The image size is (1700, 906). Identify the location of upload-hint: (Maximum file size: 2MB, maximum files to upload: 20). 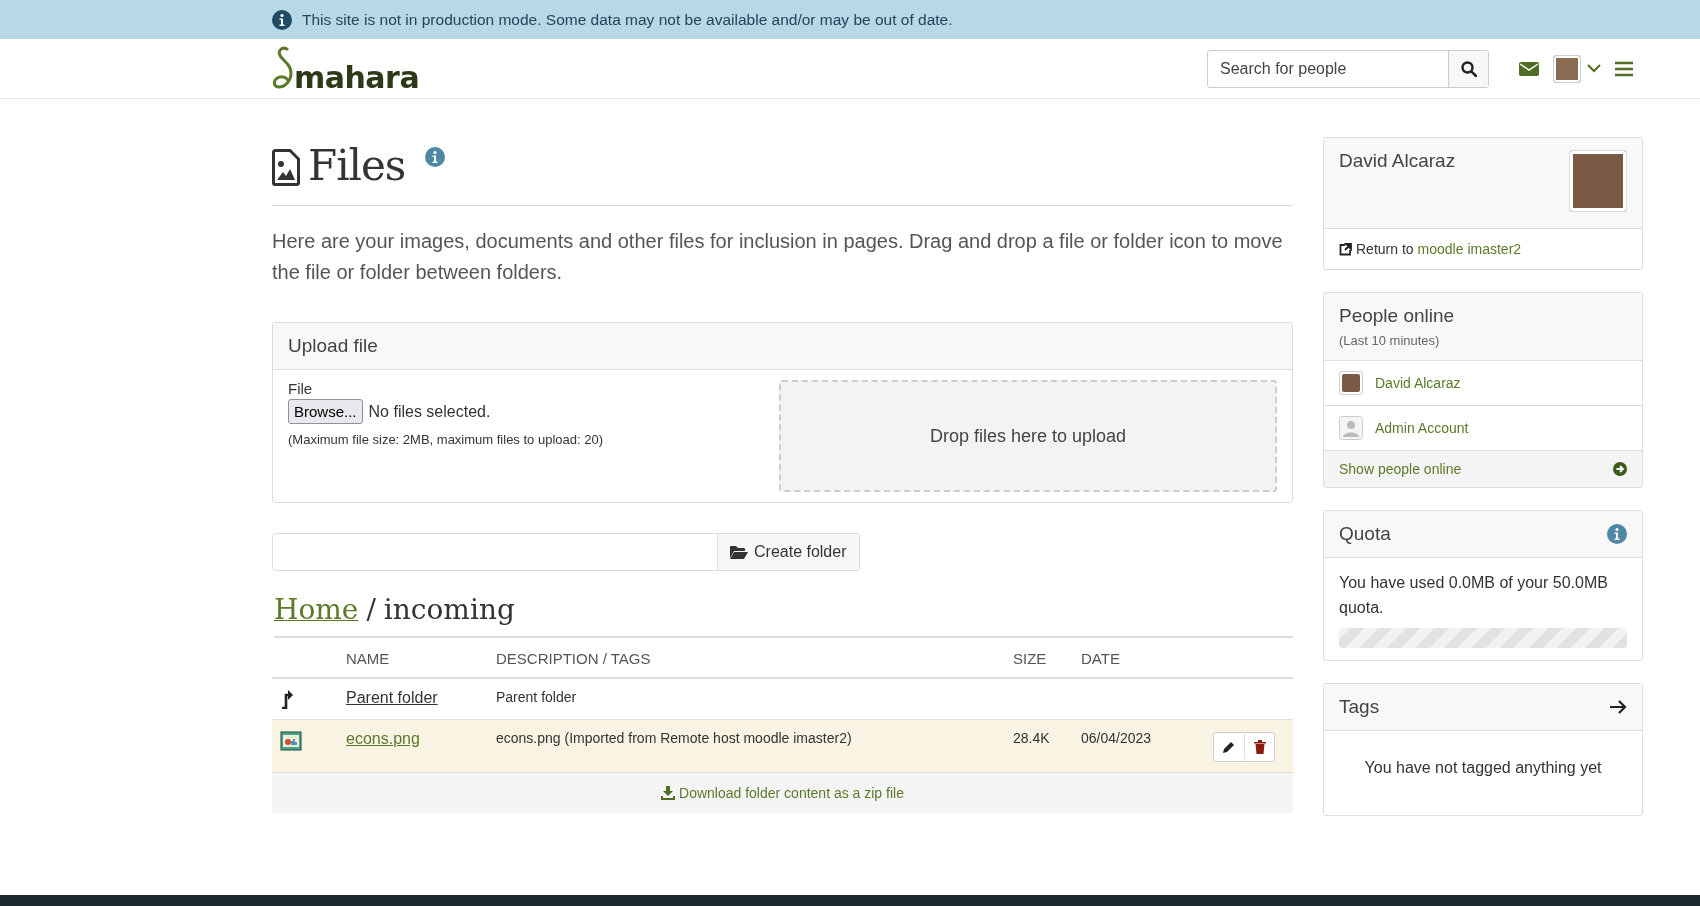
(446, 439).